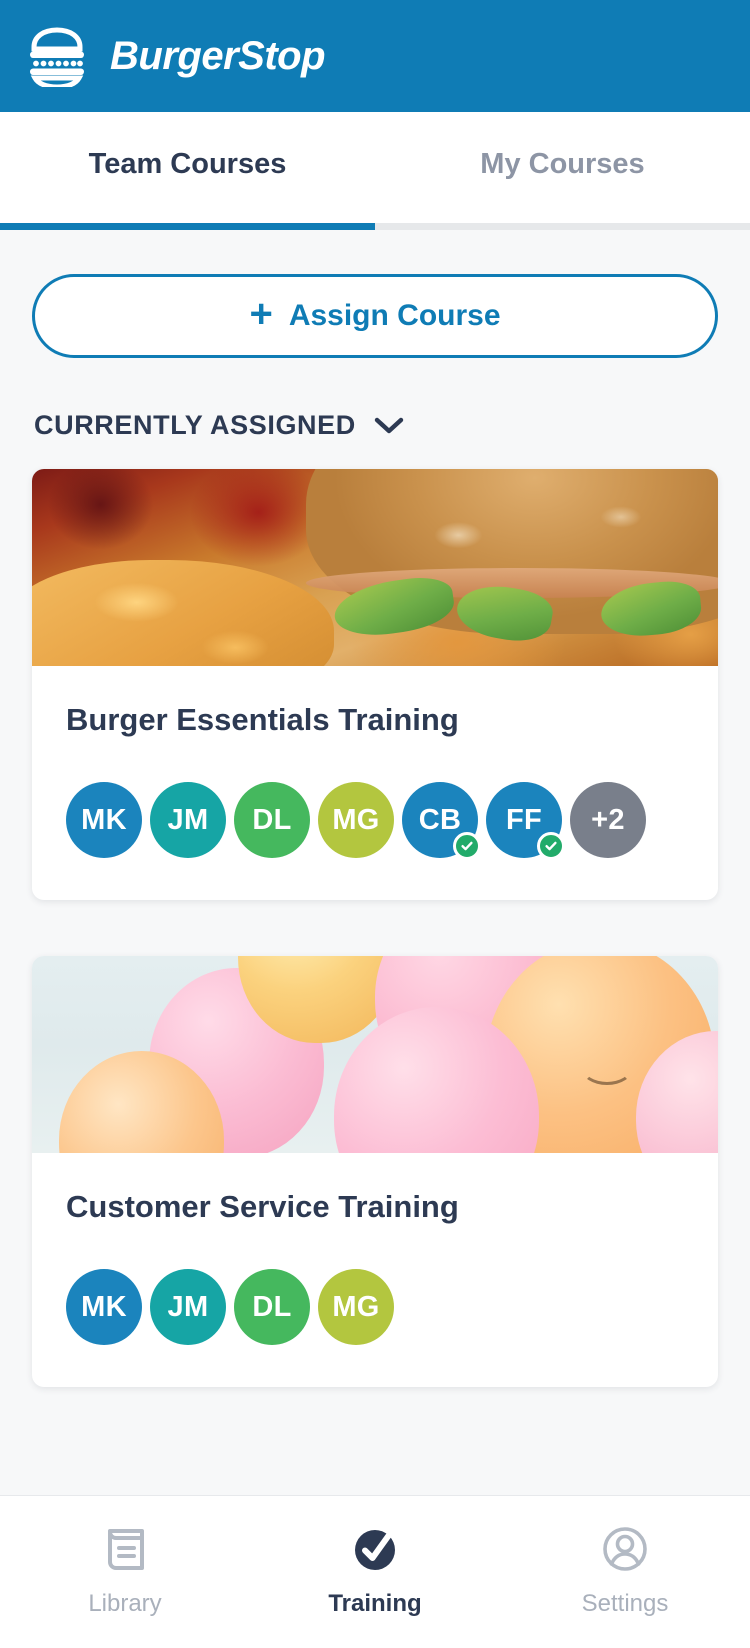 This screenshot has width=750, height=1648. I want to click on course-title: Burger Essentials Training, so click(262, 719).